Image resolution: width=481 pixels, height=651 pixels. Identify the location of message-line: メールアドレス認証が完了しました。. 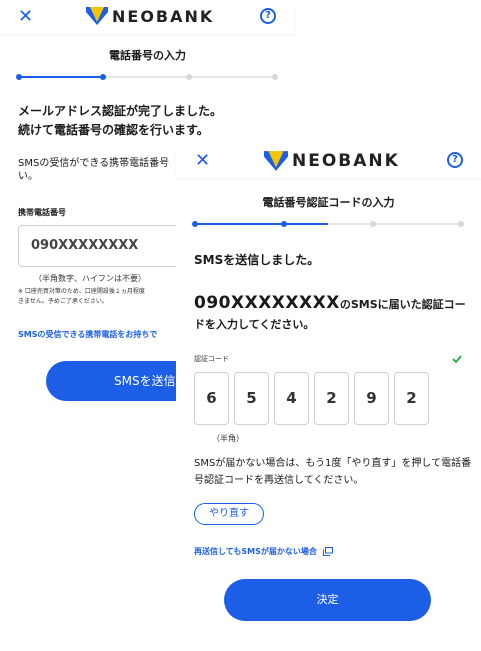
(120, 111).